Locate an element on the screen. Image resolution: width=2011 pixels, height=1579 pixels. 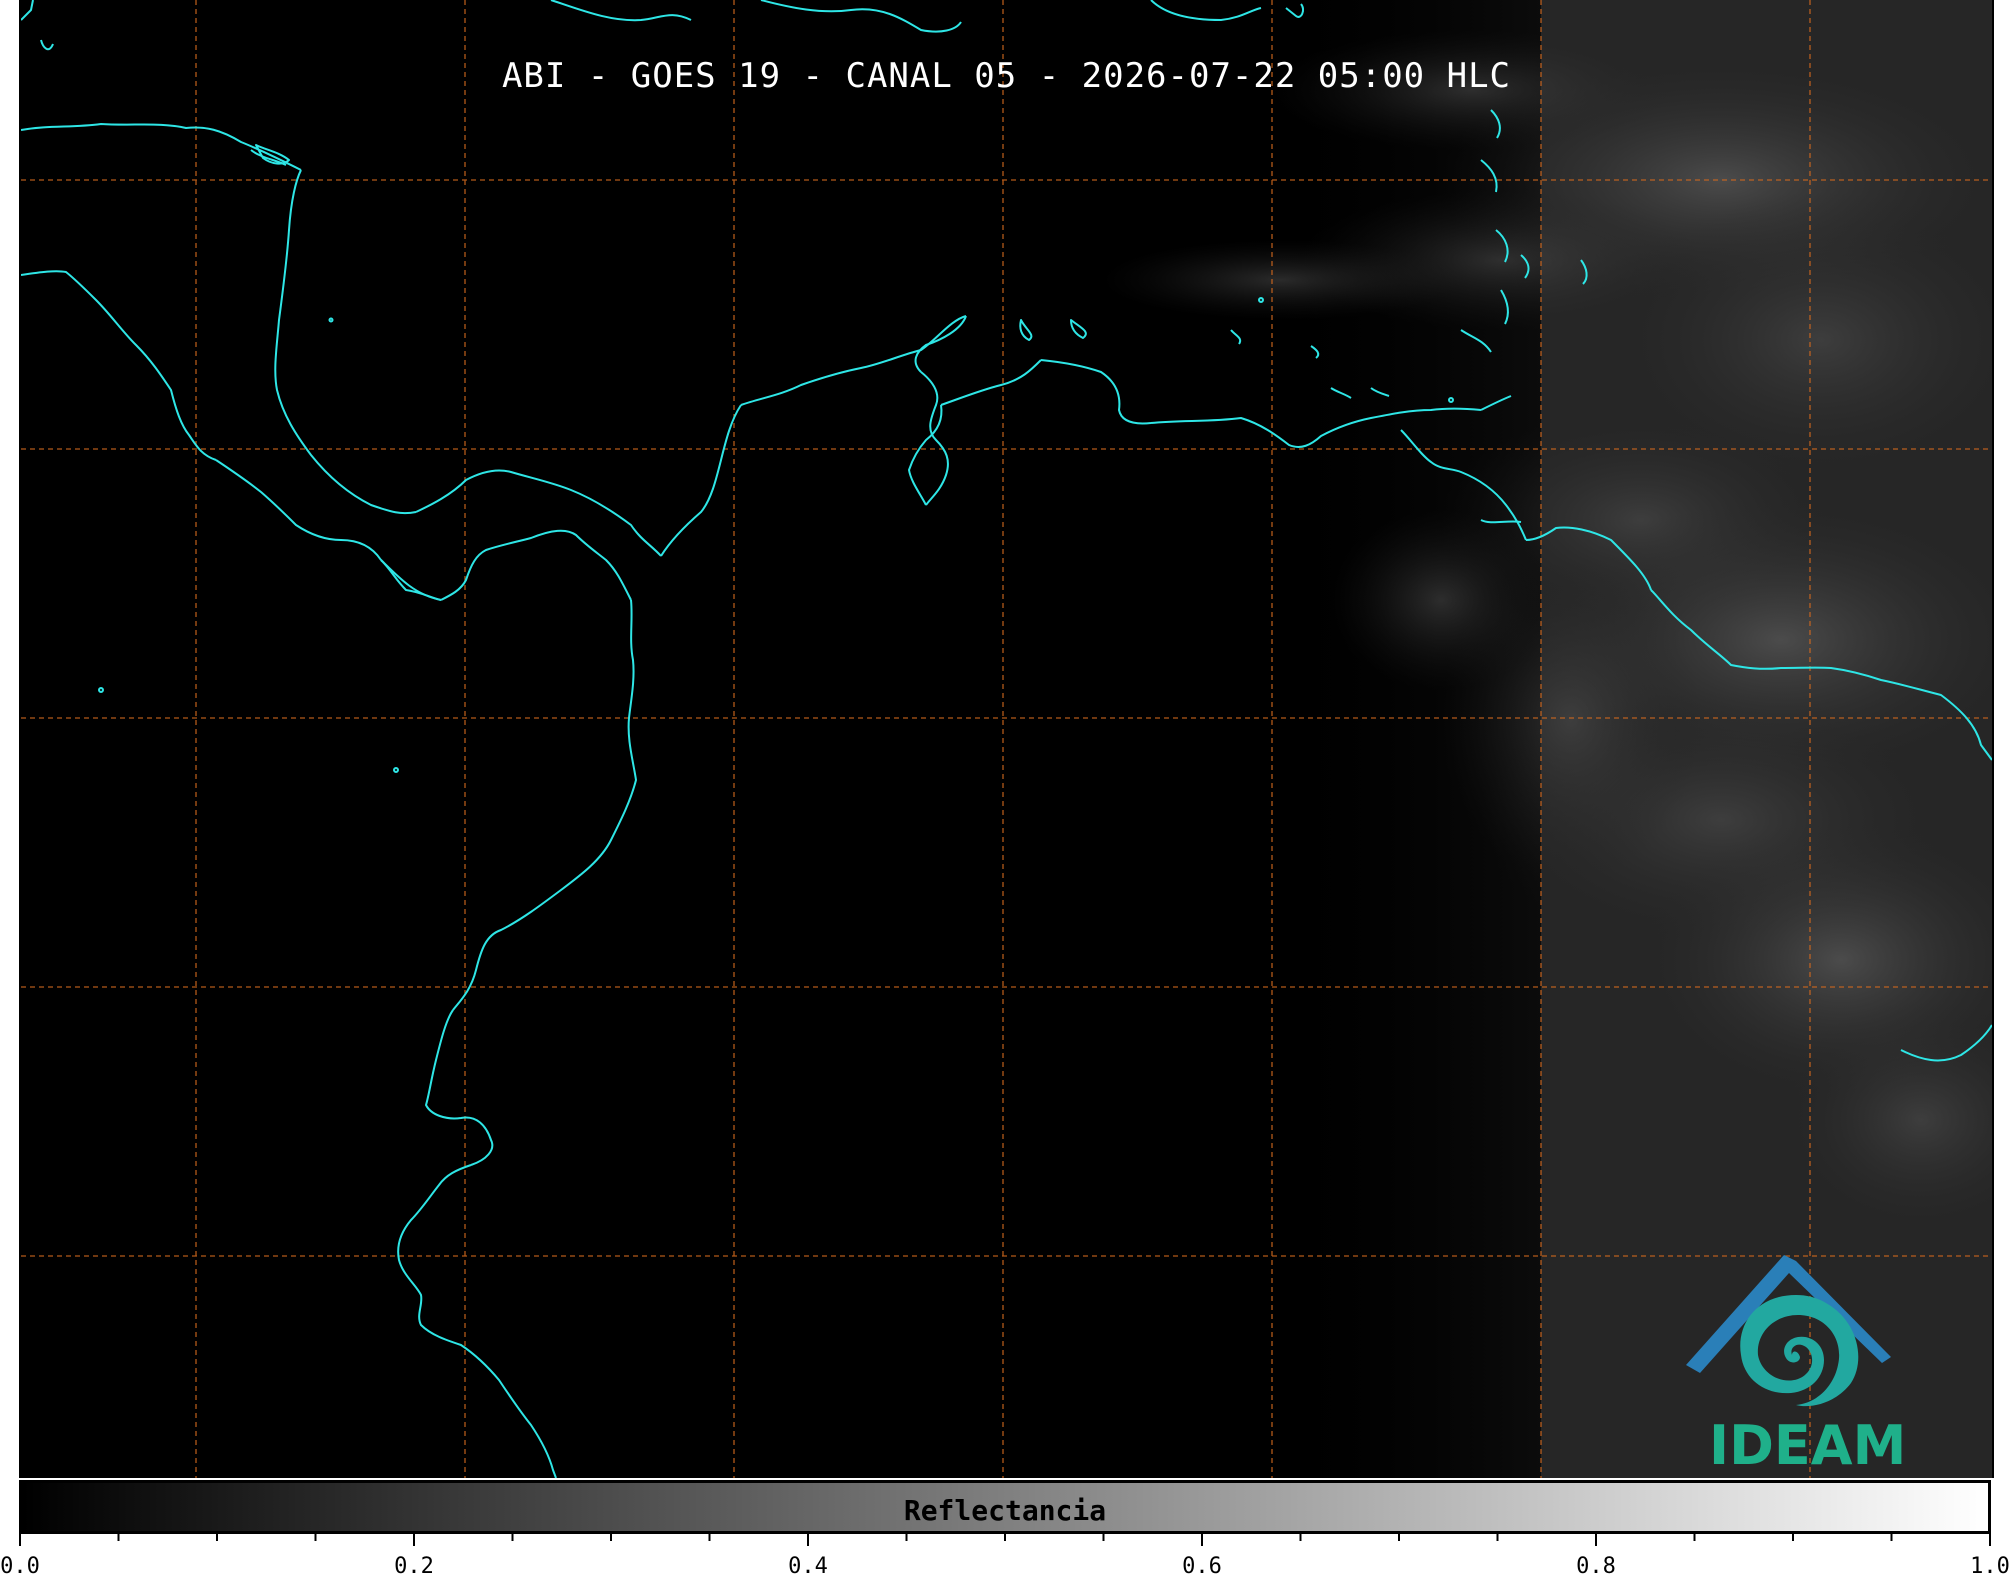
colorbar-tick-label: 0.0 is located at coordinates (20, 1566).